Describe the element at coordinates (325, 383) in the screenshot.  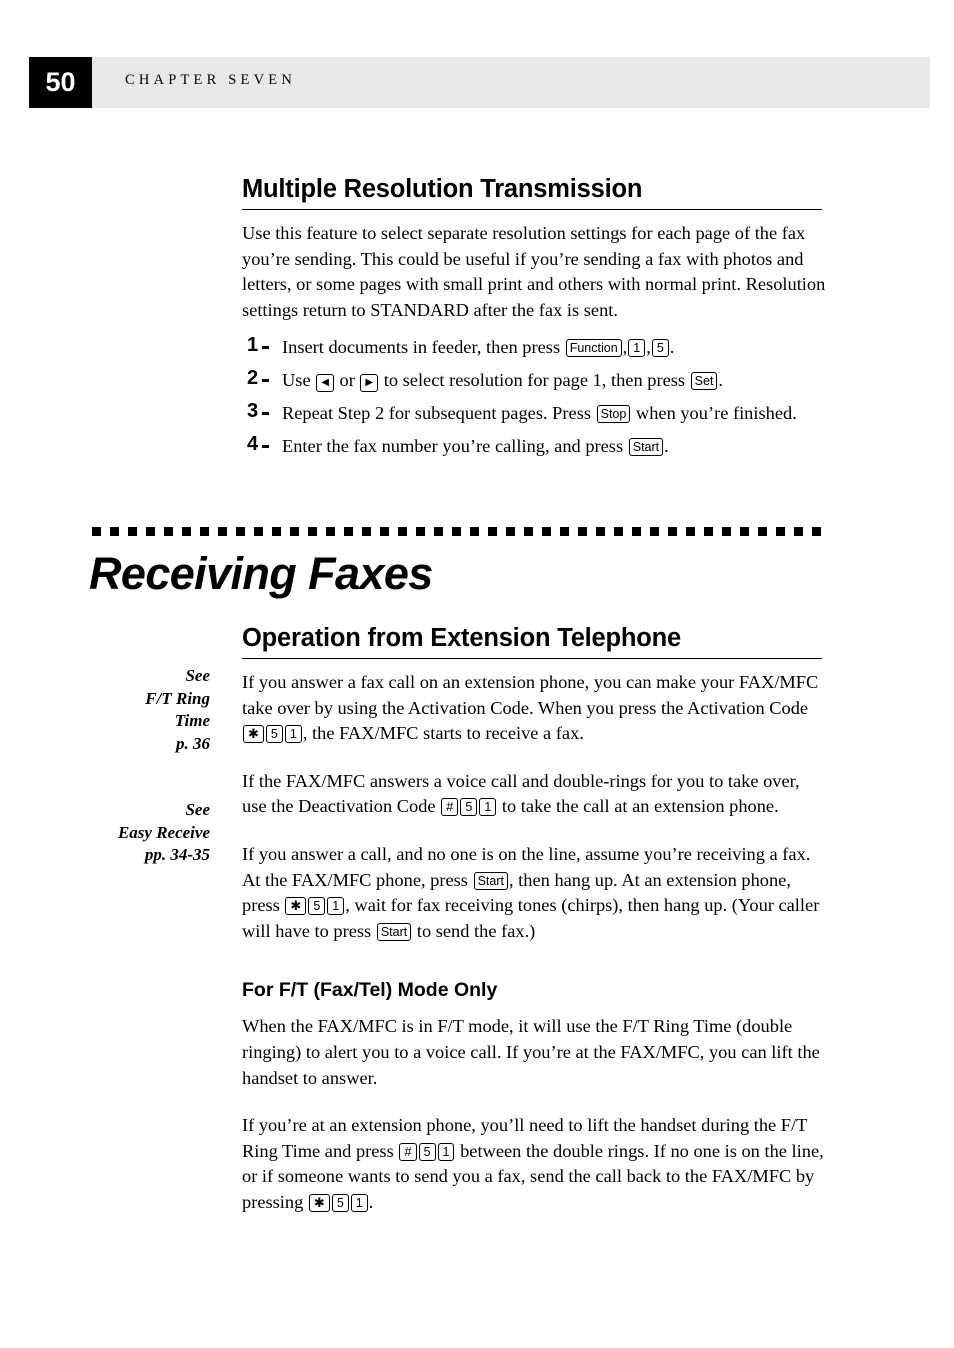
I see `left-arrow-key-icon: ◀` at that location.